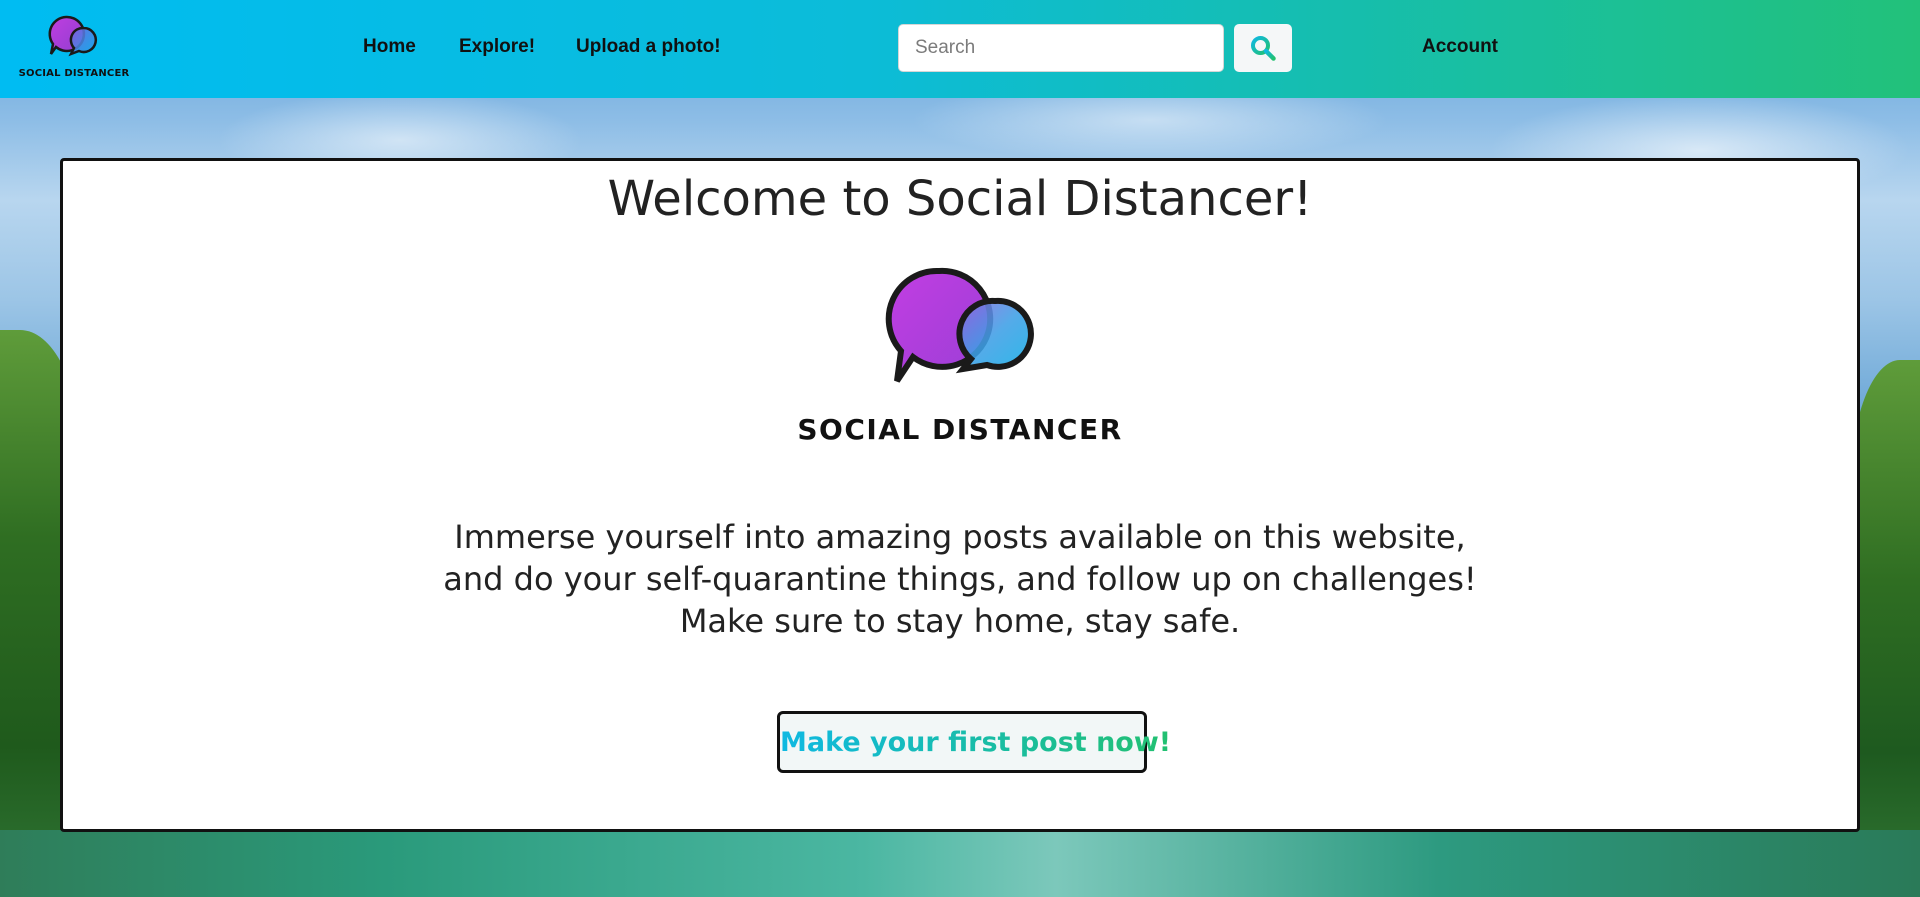 This screenshot has height=897, width=1920. I want to click on make-first-post-label: Make your first post now!, so click(976, 742).